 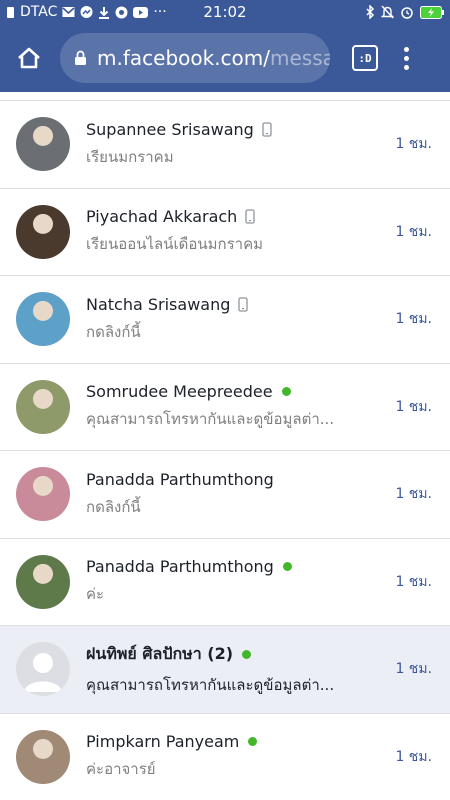 I want to click on status-left: DTAC ···, so click(x=86, y=12).